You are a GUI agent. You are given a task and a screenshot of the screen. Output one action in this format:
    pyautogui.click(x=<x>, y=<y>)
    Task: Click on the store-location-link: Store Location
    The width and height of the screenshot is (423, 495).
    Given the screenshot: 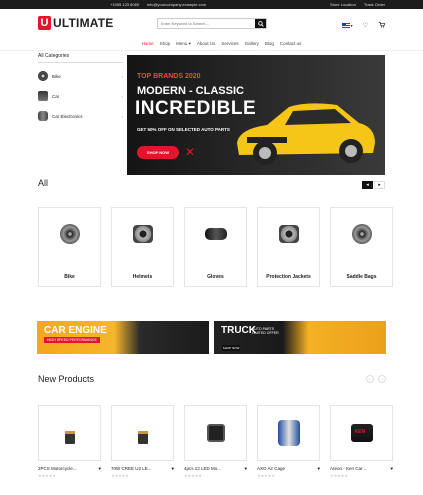 What is the action you would take?
    pyautogui.click(x=343, y=4)
    